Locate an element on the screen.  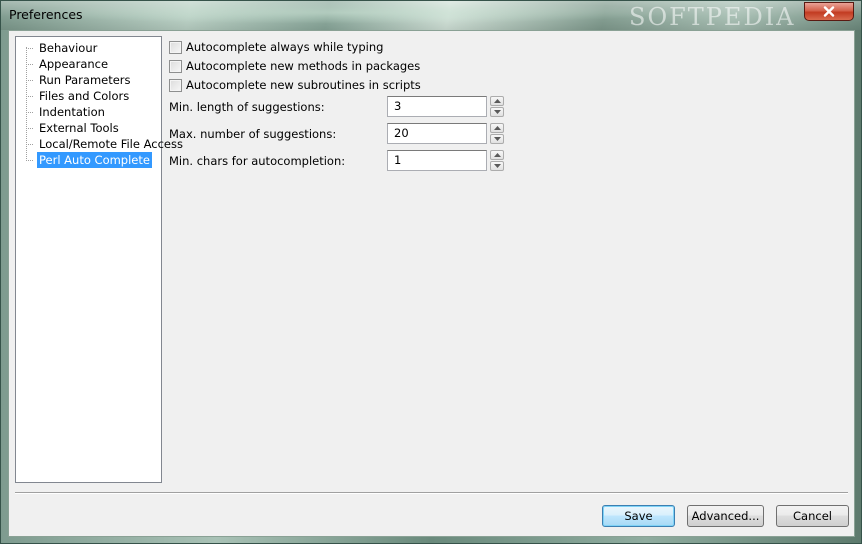
max-number-spinner is located at coordinates (497, 133).